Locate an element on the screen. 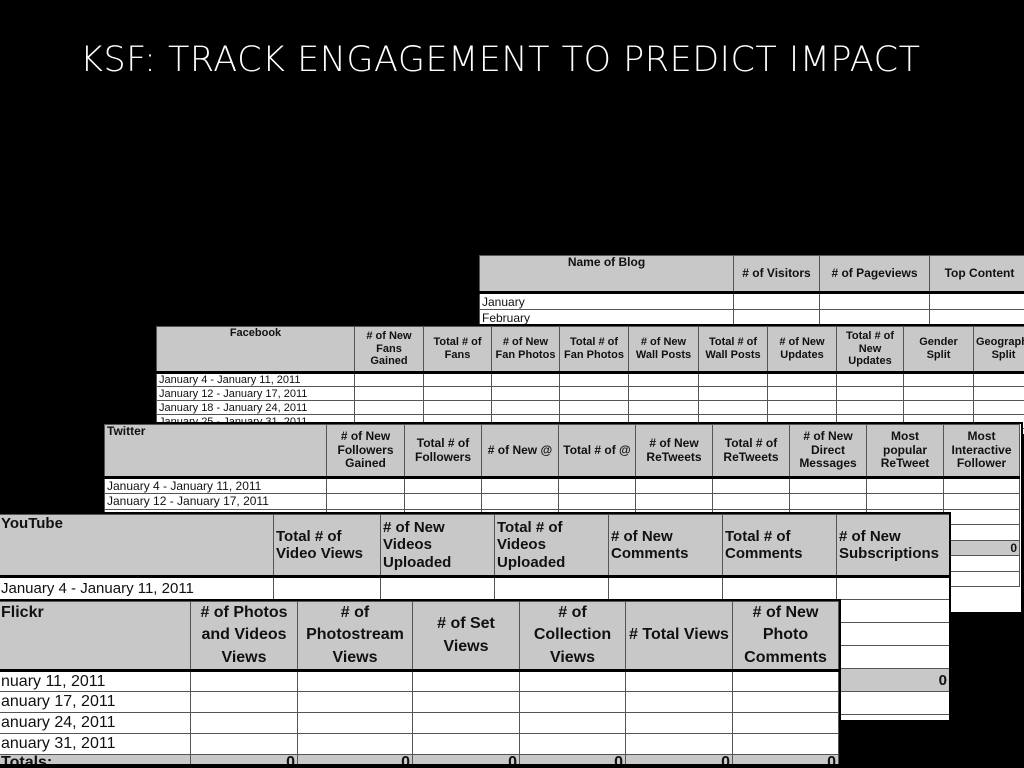  row-label: anuary 24, 2011 is located at coordinates (95, 723).